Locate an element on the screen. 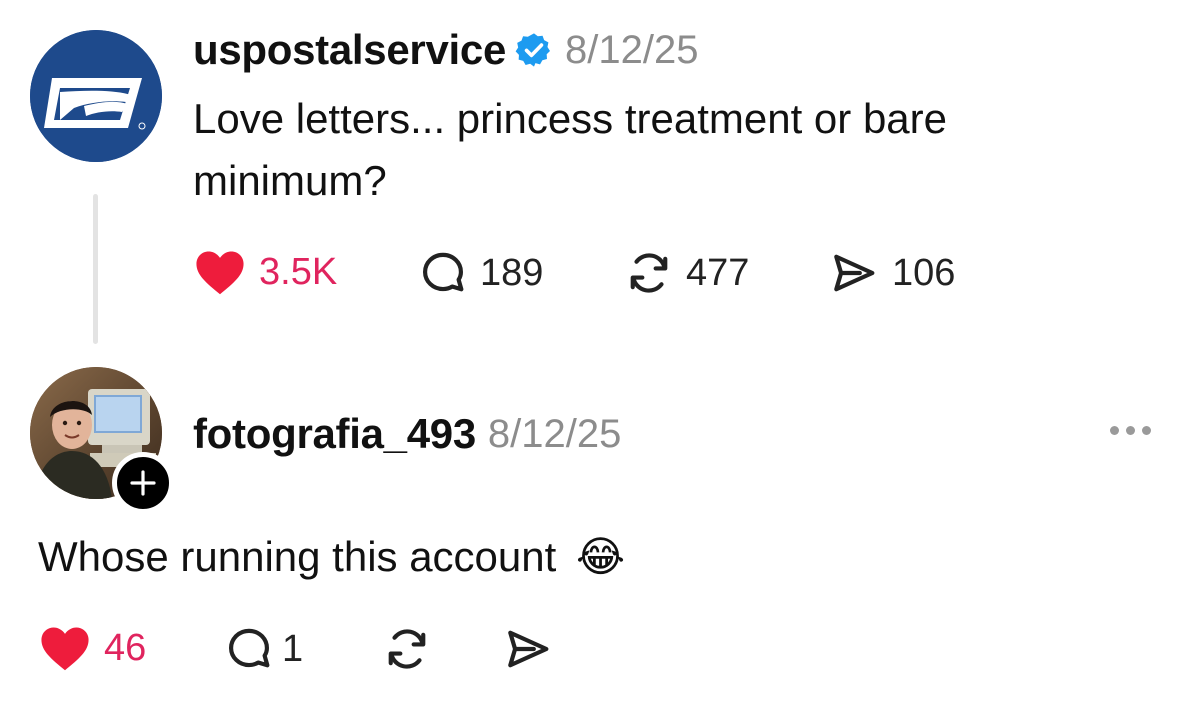  laughing-emoji-icon: 😂 is located at coordinates (600, 556).